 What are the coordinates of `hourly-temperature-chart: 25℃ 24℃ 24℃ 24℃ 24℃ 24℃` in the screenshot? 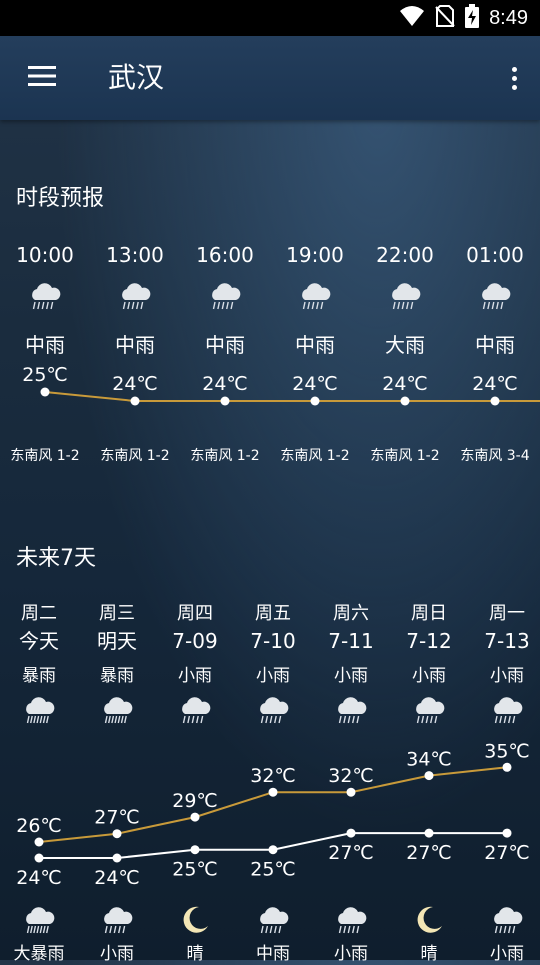 It's located at (281, 385).